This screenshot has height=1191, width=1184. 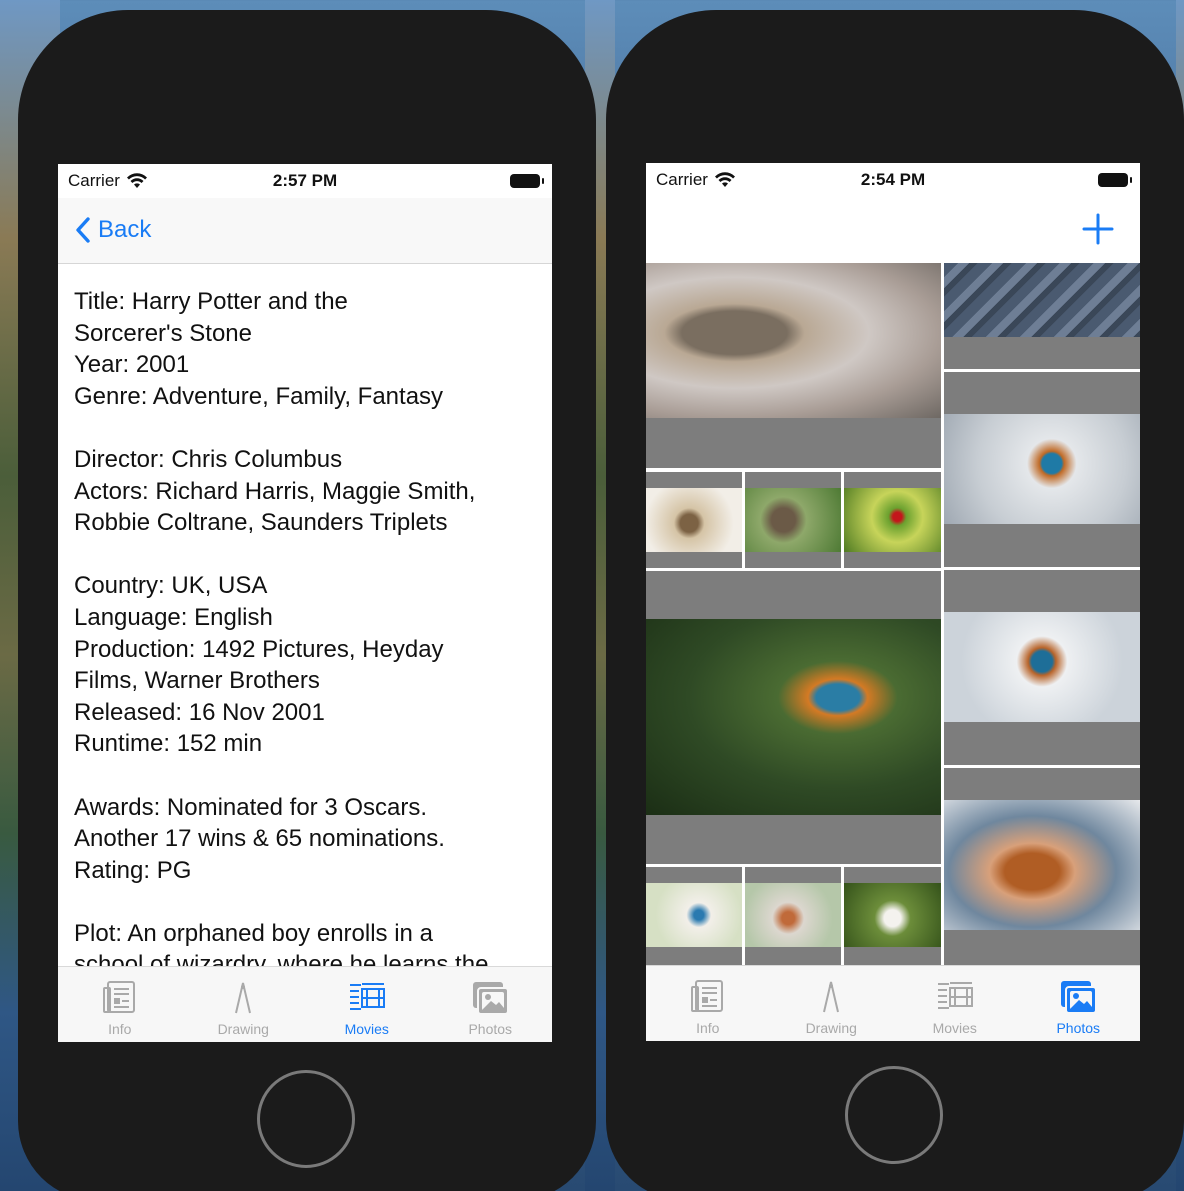 I want to click on detail-line: Director: Chris Columbus, so click(x=208, y=459).